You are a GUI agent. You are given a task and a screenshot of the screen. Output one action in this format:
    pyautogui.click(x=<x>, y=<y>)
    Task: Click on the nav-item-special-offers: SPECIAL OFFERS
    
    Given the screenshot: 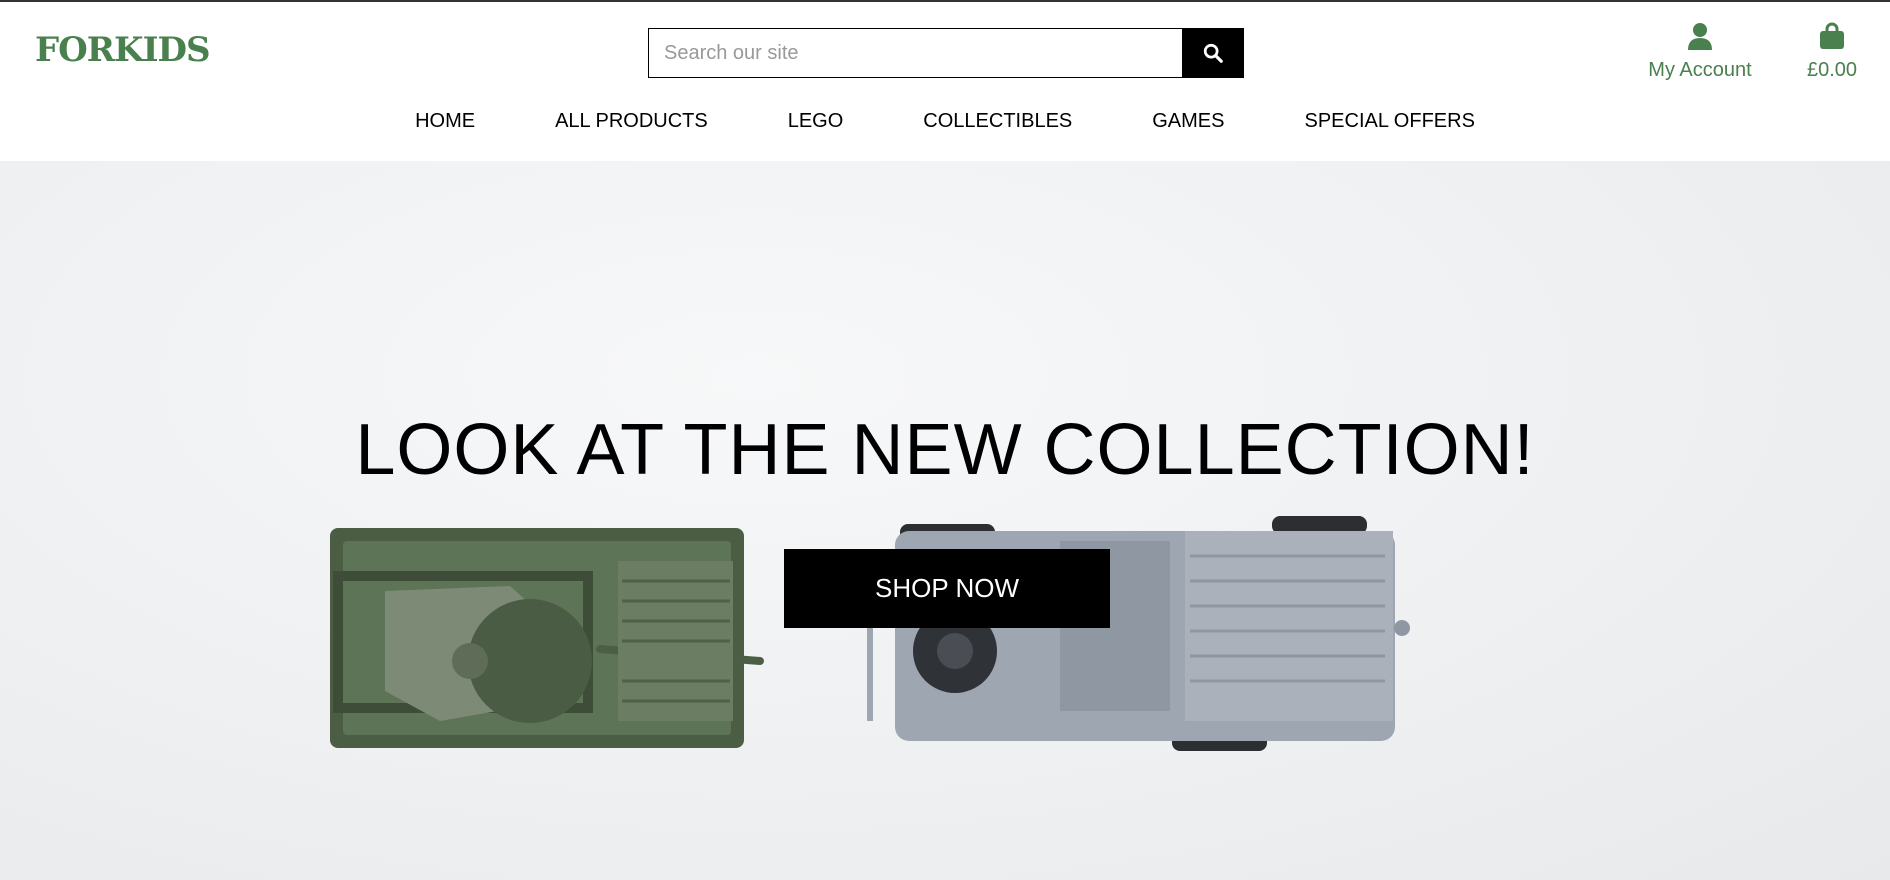 What is the action you would take?
    pyautogui.click(x=1390, y=121)
    